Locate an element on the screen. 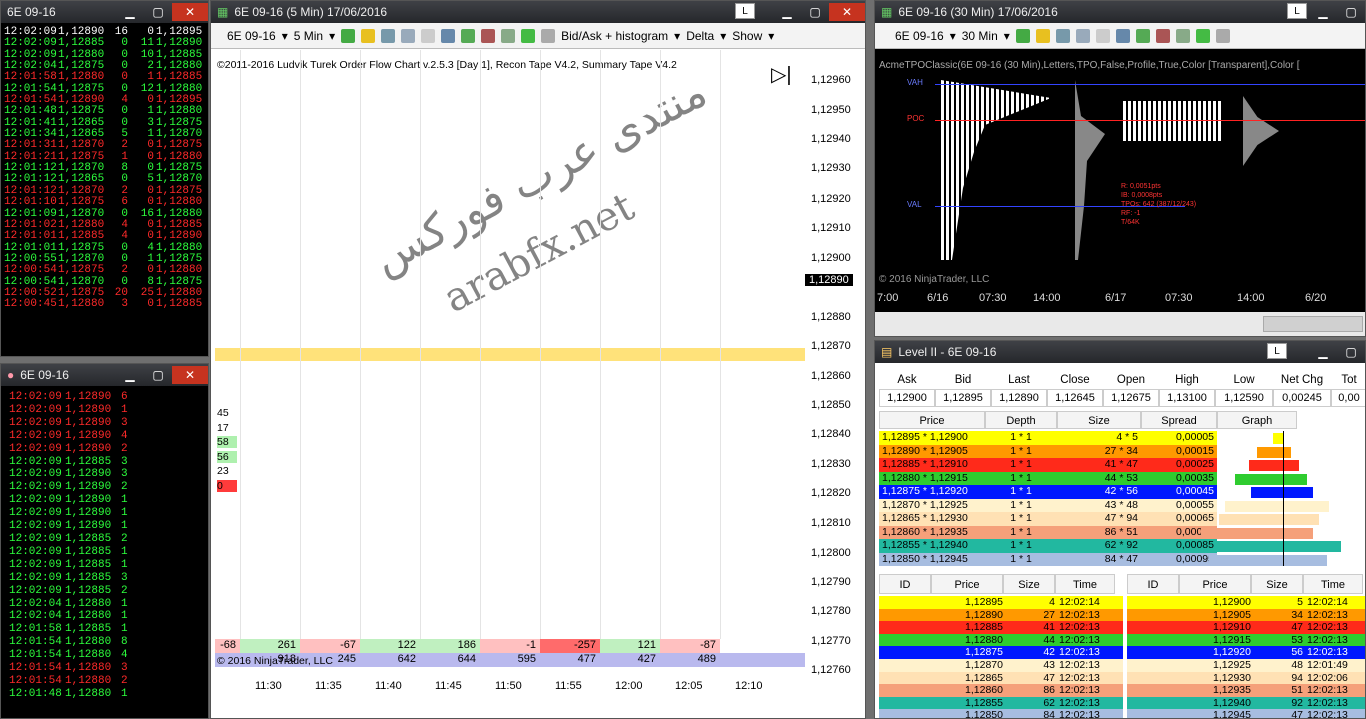  interval-selector: 30 Min is located at coordinates (980, 36).